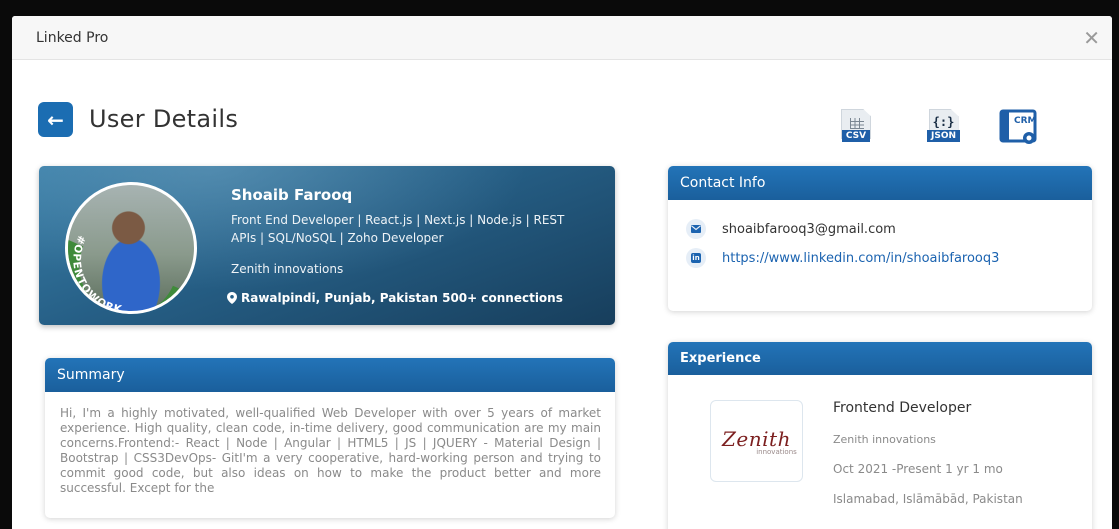 This screenshot has height=529, width=1119. Describe the element at coordinates (1019, 128) in the screenshot. I see `crm-icon: CRM` at that location.